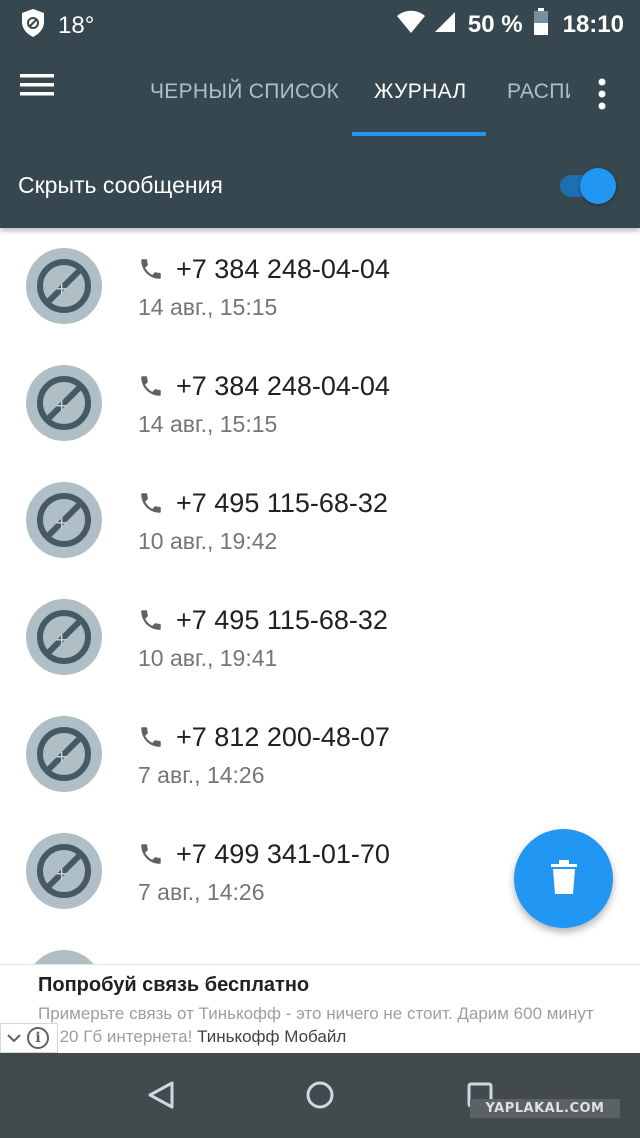 Image resolution: width=640 pixels, height=1138 pixels. Describe the element at coordinates (57, 25) in the screenshot. I see `status-left: 18°` at that location.